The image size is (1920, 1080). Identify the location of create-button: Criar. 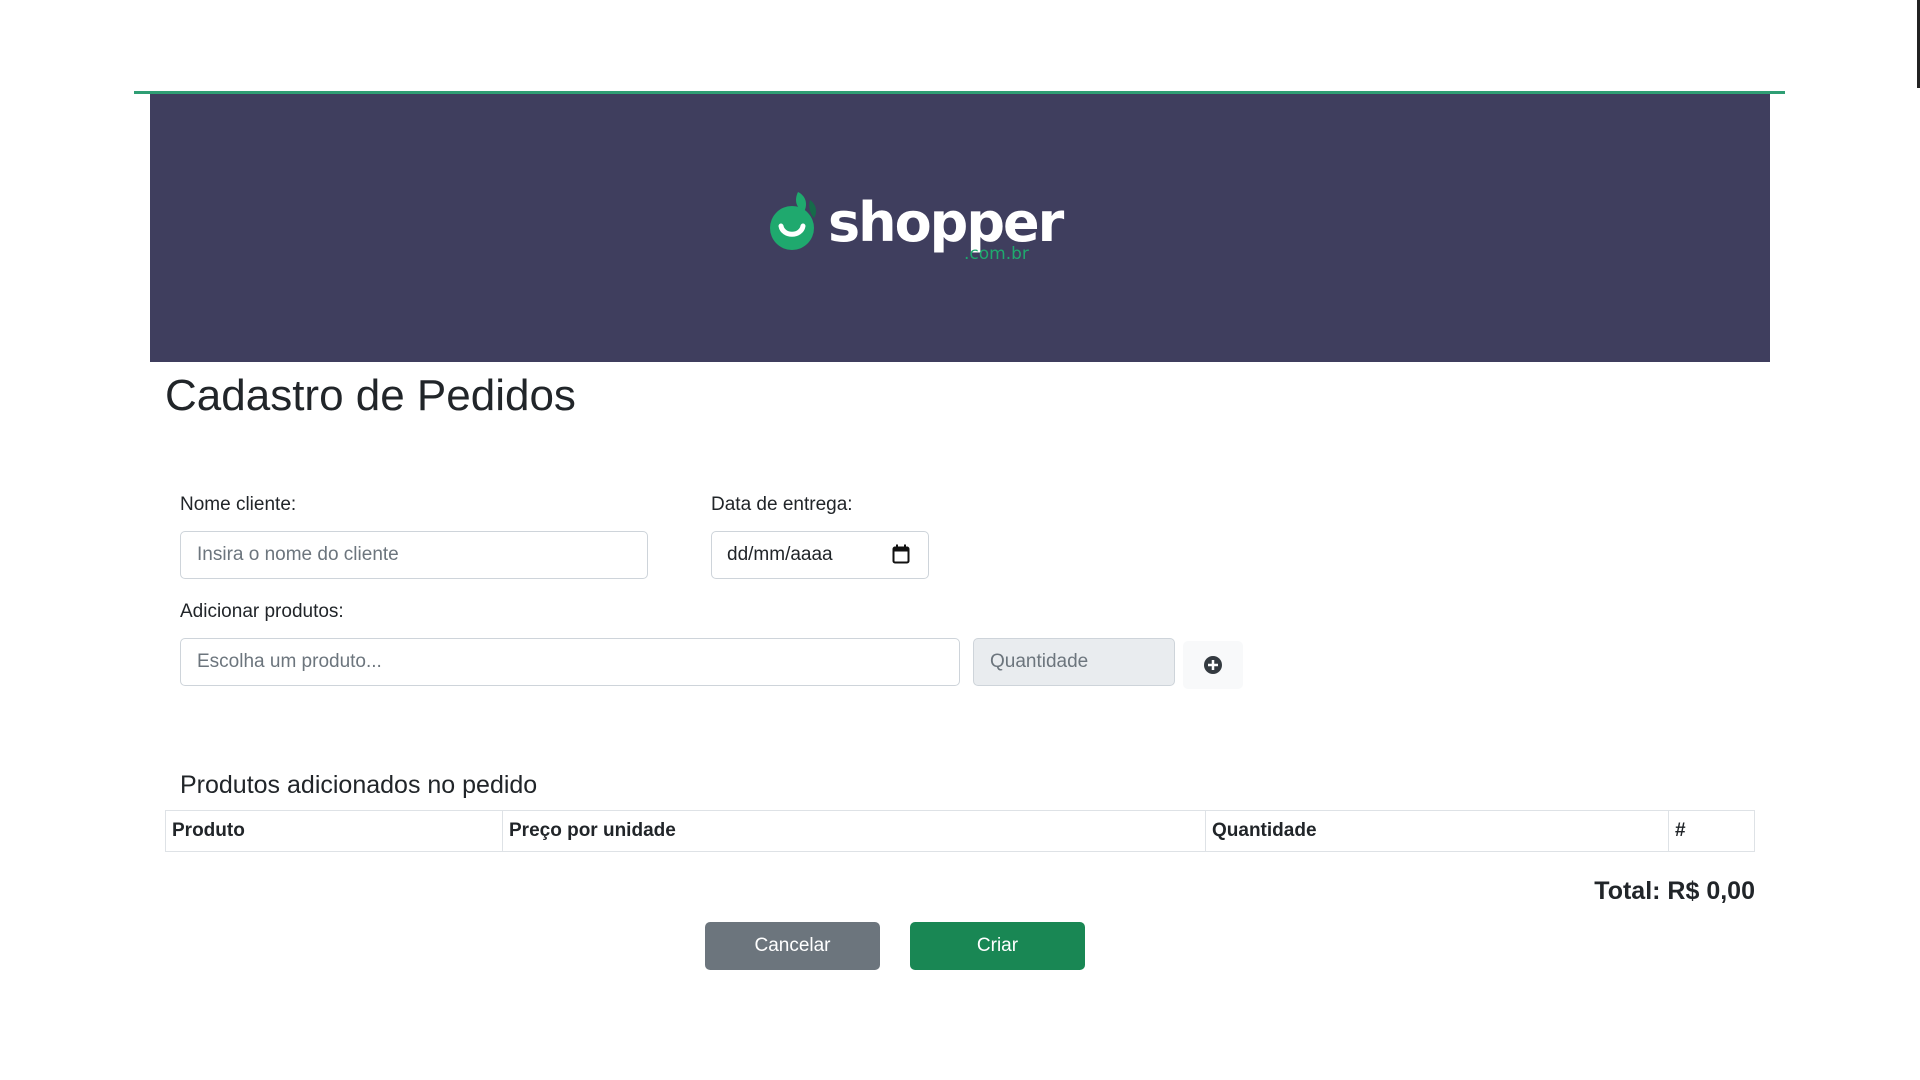
(997, 946).